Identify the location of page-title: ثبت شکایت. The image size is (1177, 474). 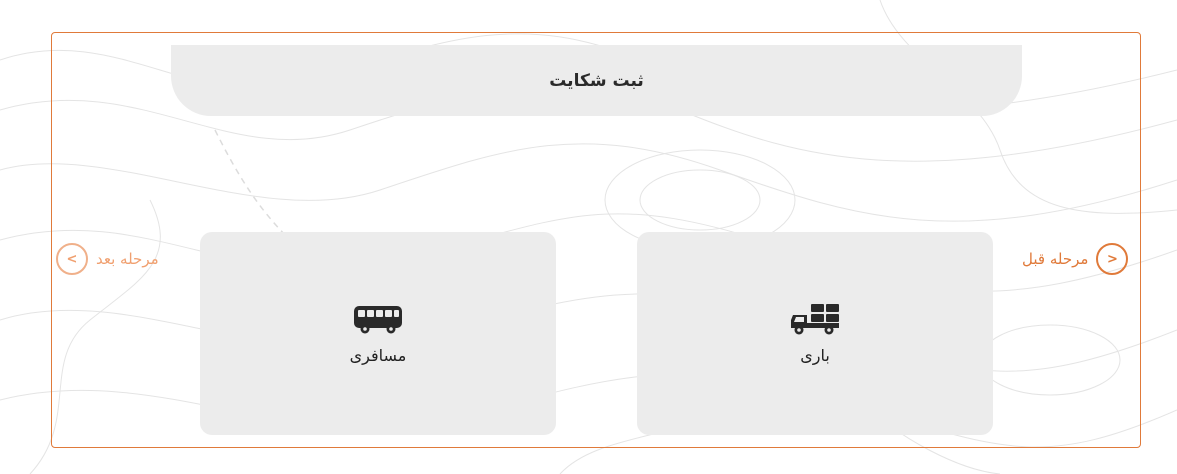
(596, 80).